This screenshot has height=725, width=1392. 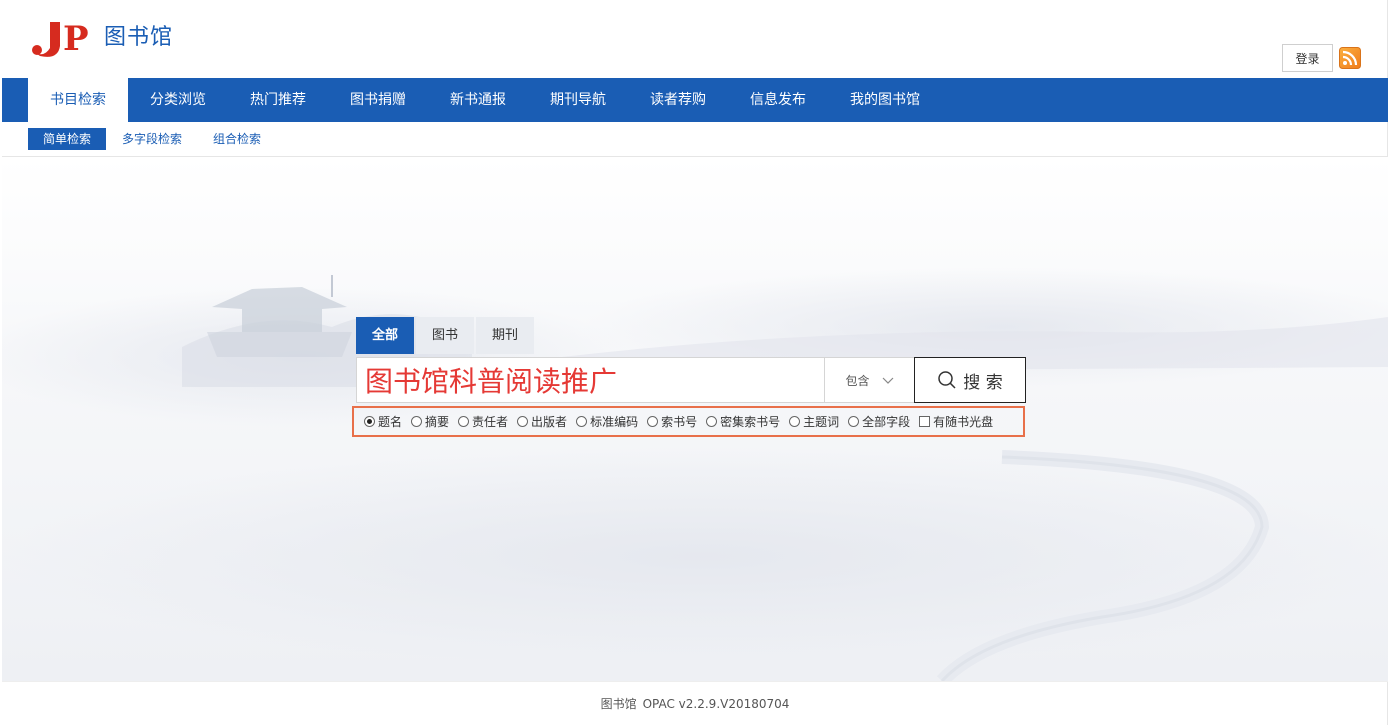 What do you see at coordinates (716, 703) in the screenshot?
I see `footer-version: OPAC v2.2.9.V20180704` at bounding box center [716, 703].